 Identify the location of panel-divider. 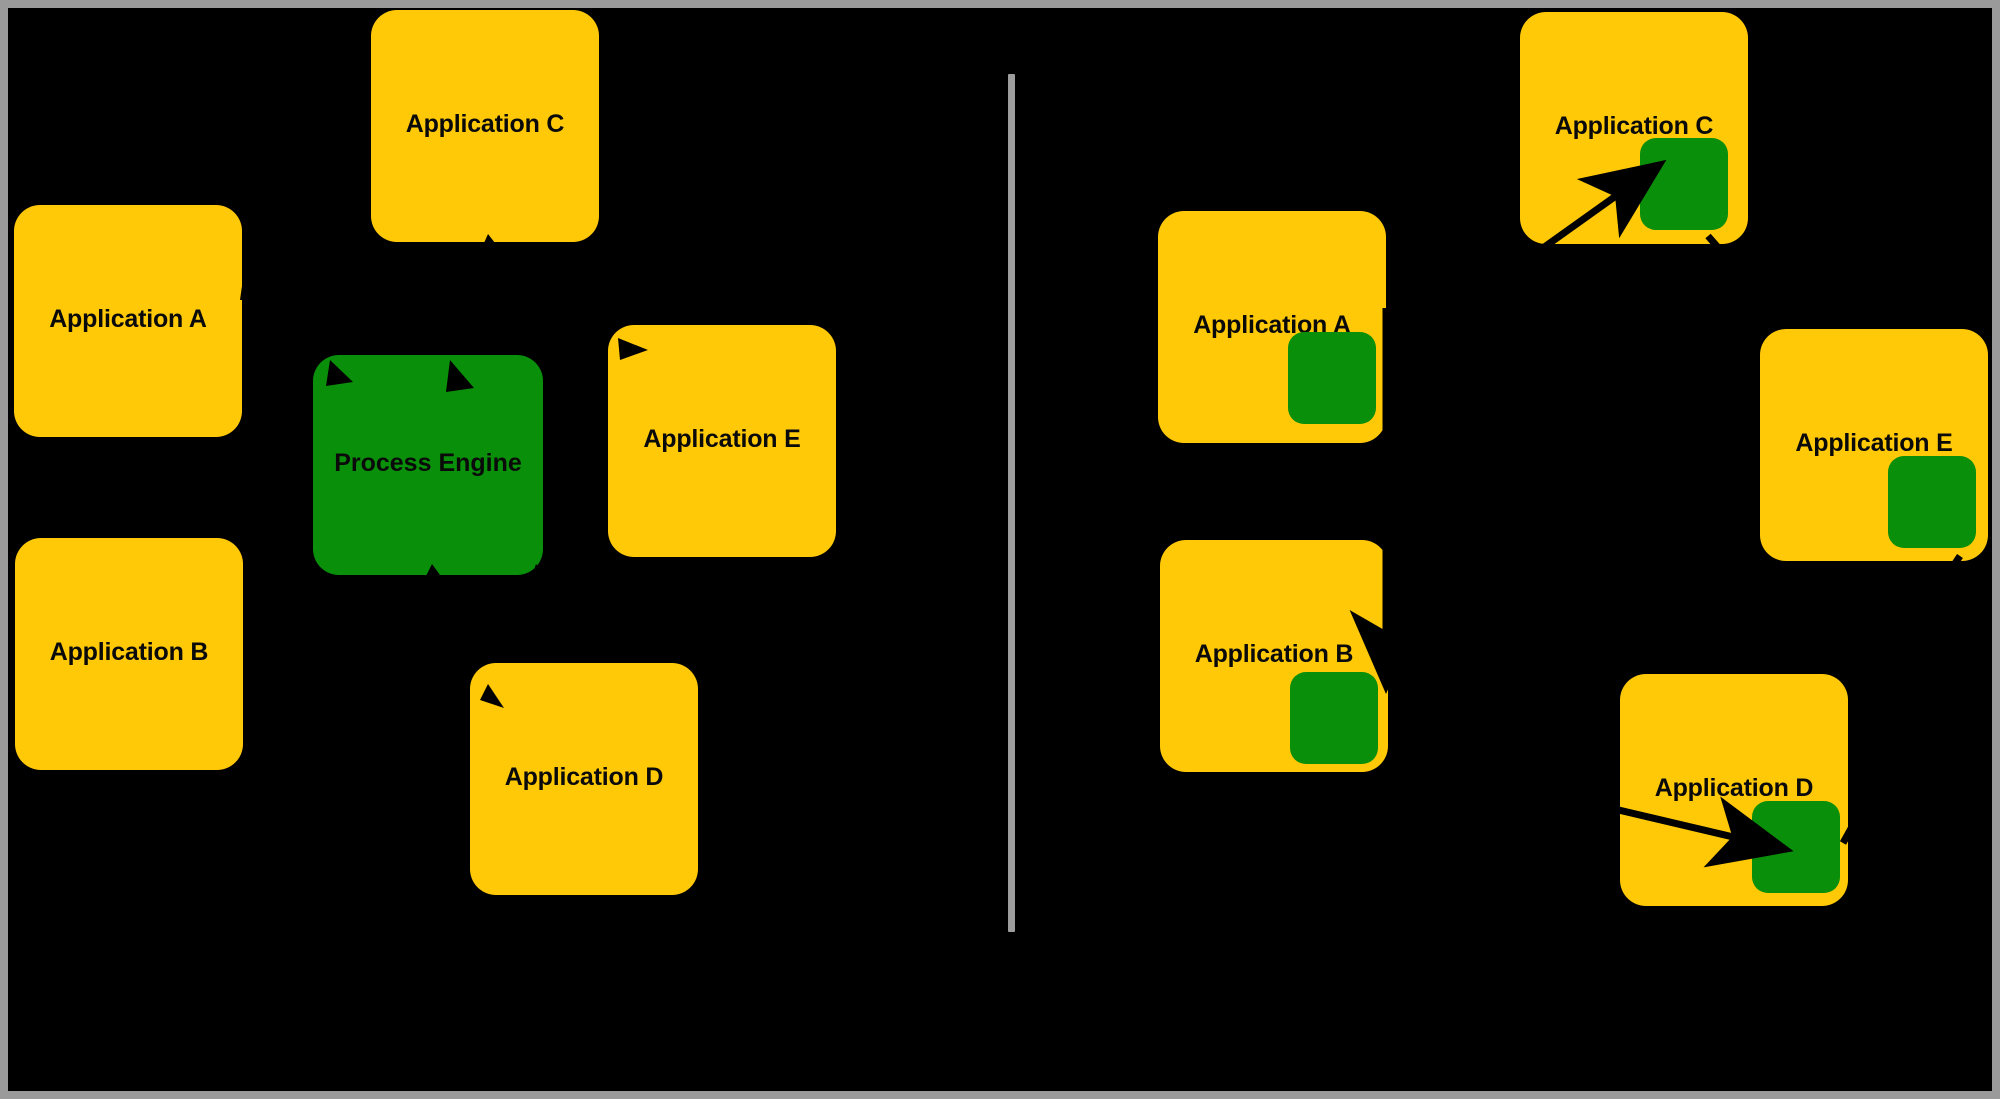
(1011, 503).